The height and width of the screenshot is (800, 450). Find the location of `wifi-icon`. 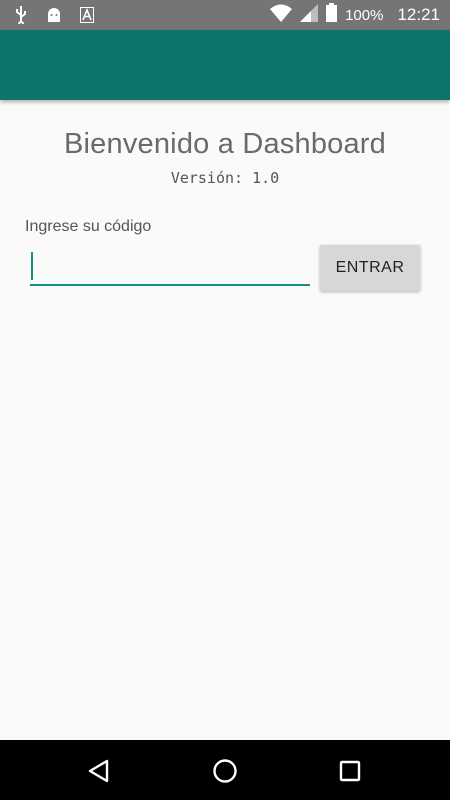

wifi-icon is located at coordinates (281, 15).